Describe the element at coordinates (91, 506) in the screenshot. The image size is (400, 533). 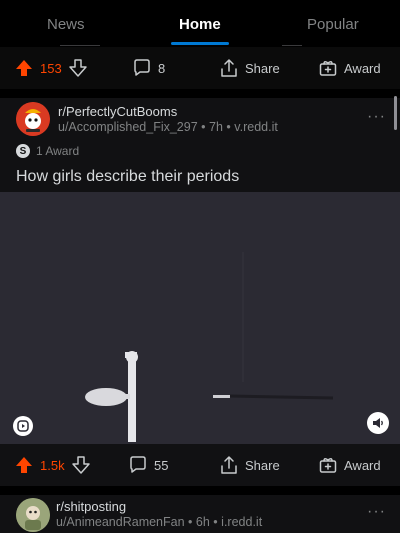
I see `subreddit-name: r/shitposting` at that location.